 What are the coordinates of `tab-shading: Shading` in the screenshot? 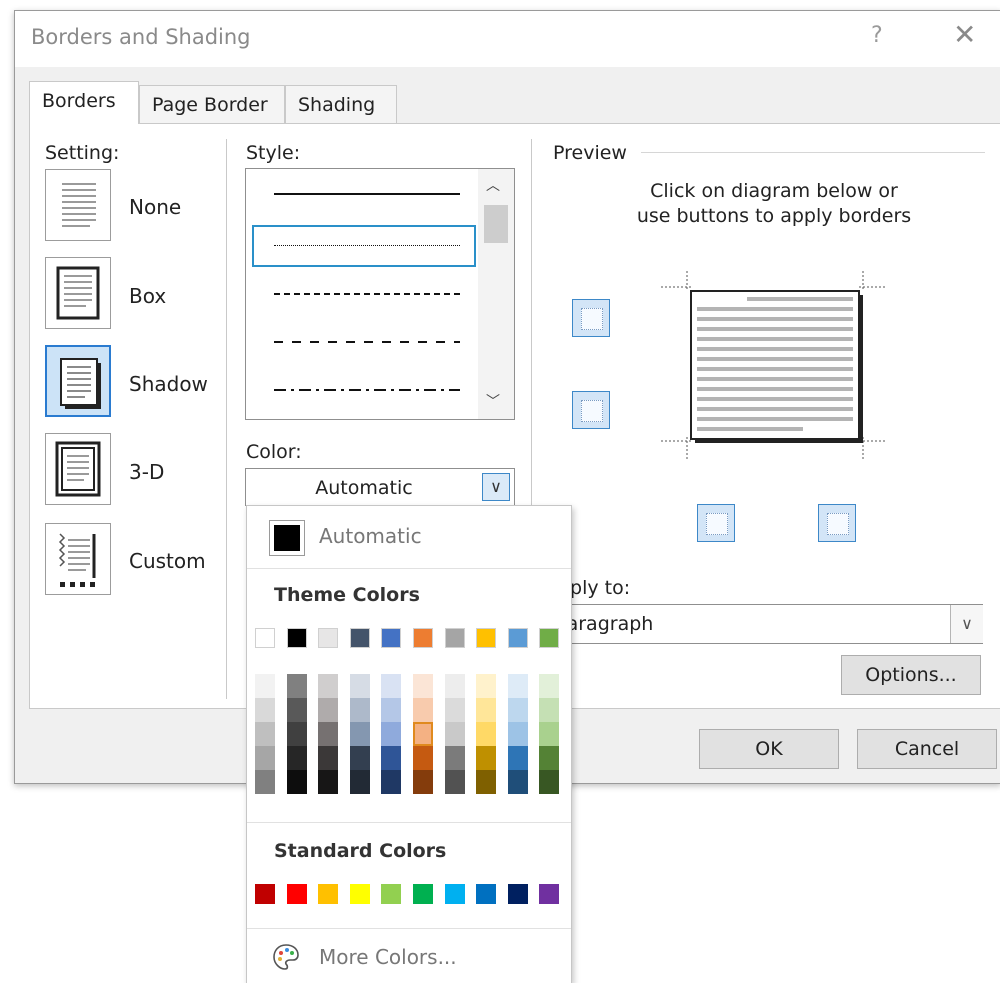 It's located at (341, 104).